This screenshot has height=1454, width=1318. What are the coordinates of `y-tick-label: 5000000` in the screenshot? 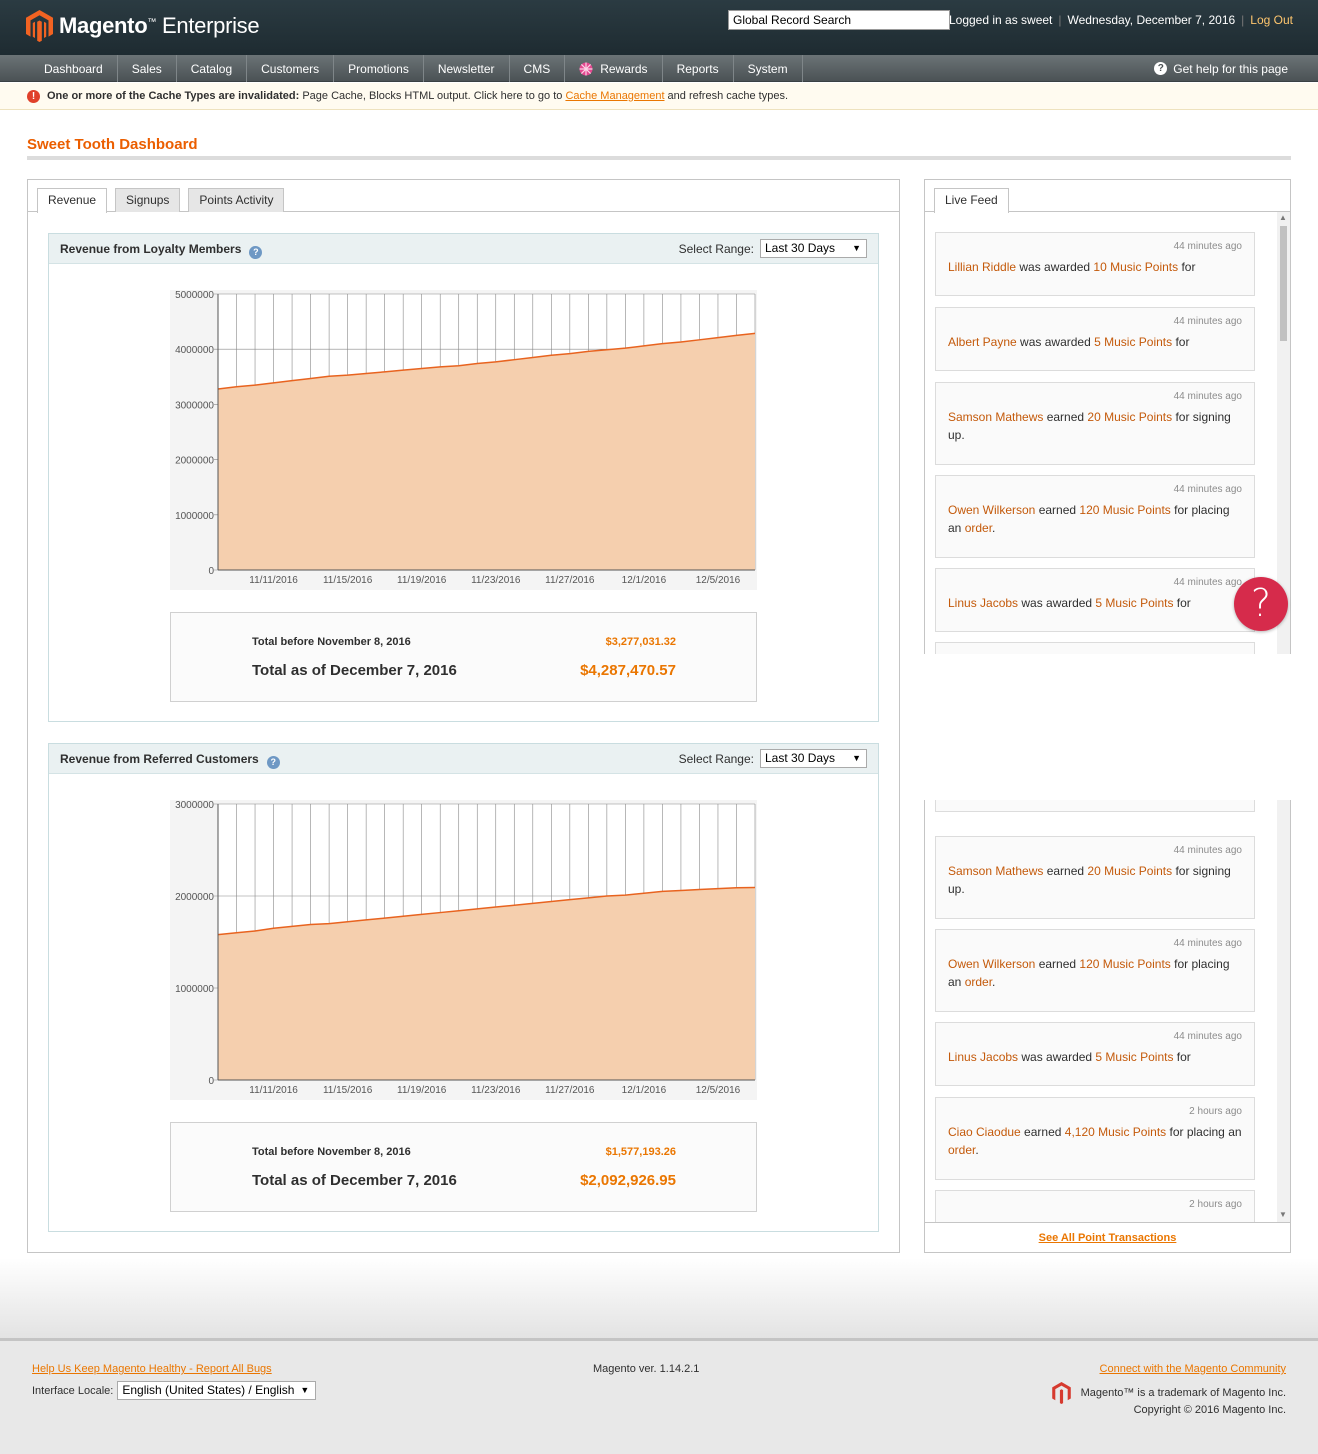 It's located at (194, 295).